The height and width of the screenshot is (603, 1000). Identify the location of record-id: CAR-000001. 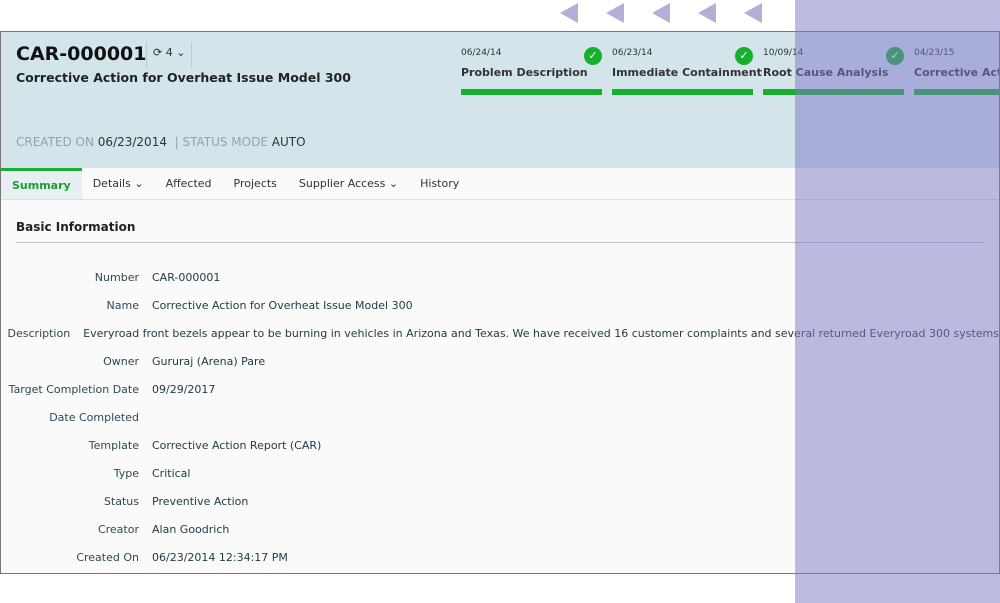
(81, 54).